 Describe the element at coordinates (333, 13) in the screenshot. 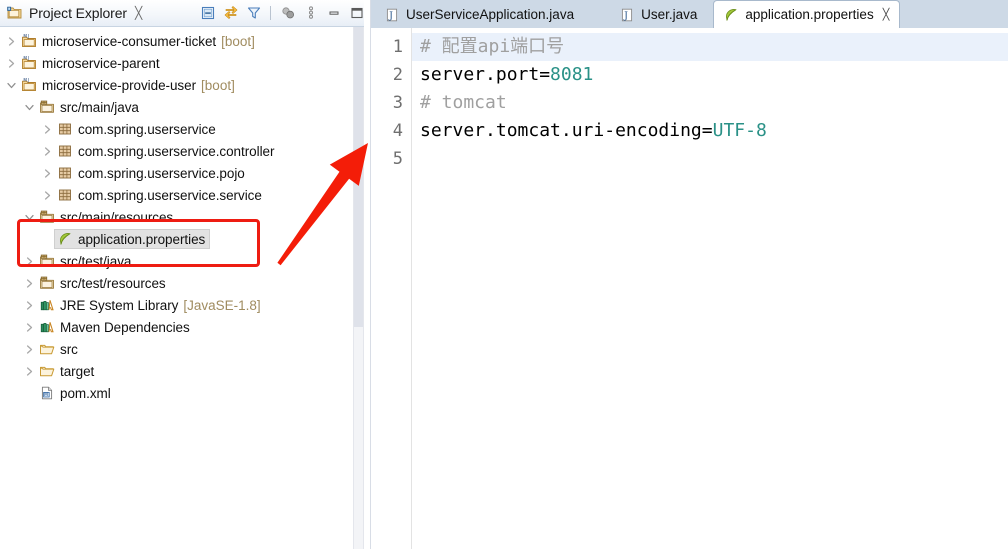

I see `minimize-icon` at that location.